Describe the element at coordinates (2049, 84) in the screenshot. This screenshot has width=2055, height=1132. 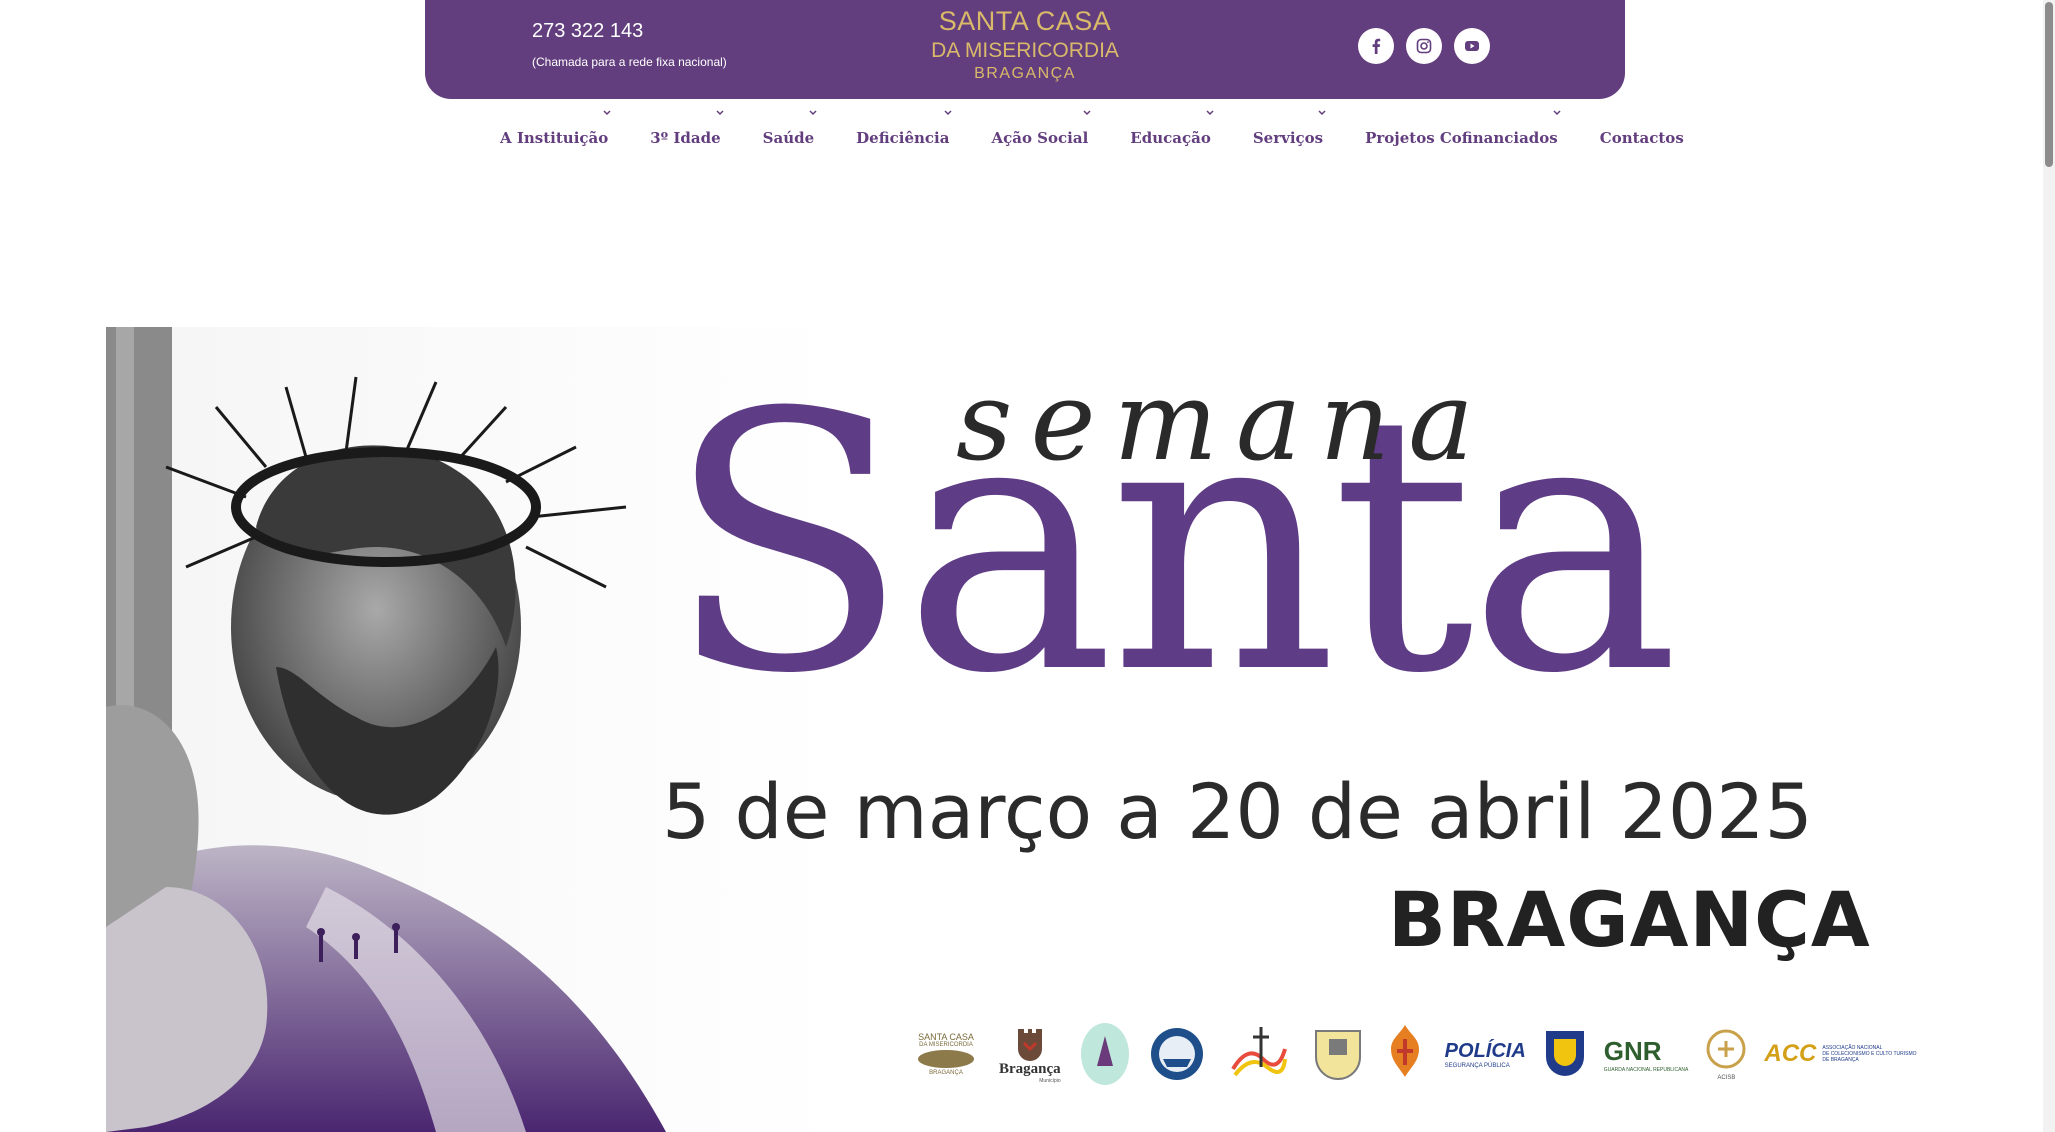
I see `scrollbar-thumb` at that location.